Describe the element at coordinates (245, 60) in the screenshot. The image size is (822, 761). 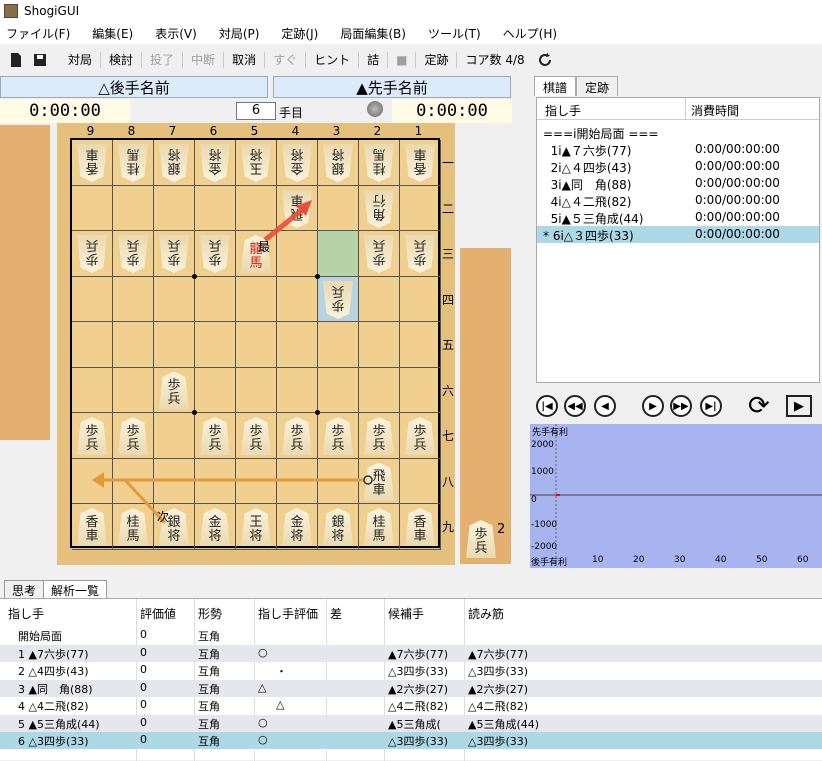
I see `toolbar-button: 取消` at that location.